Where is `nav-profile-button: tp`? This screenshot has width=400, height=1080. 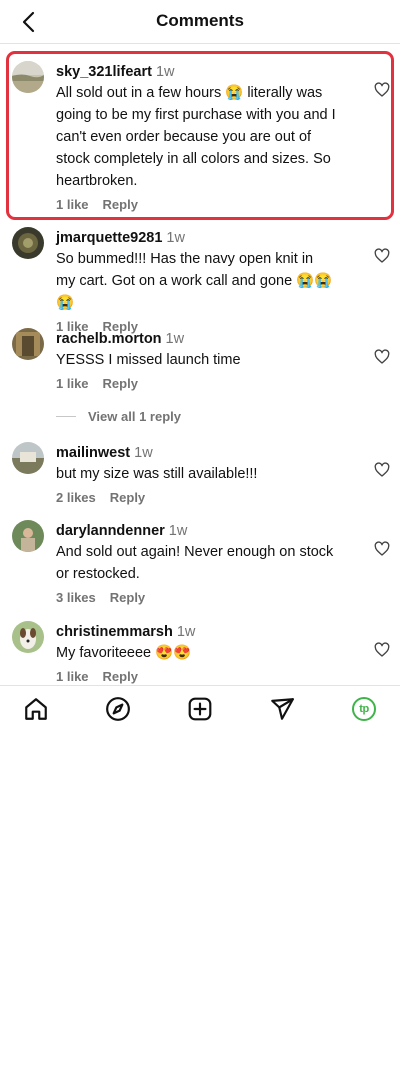 nav-profile-button: tp is located at coordinates (364, 709).